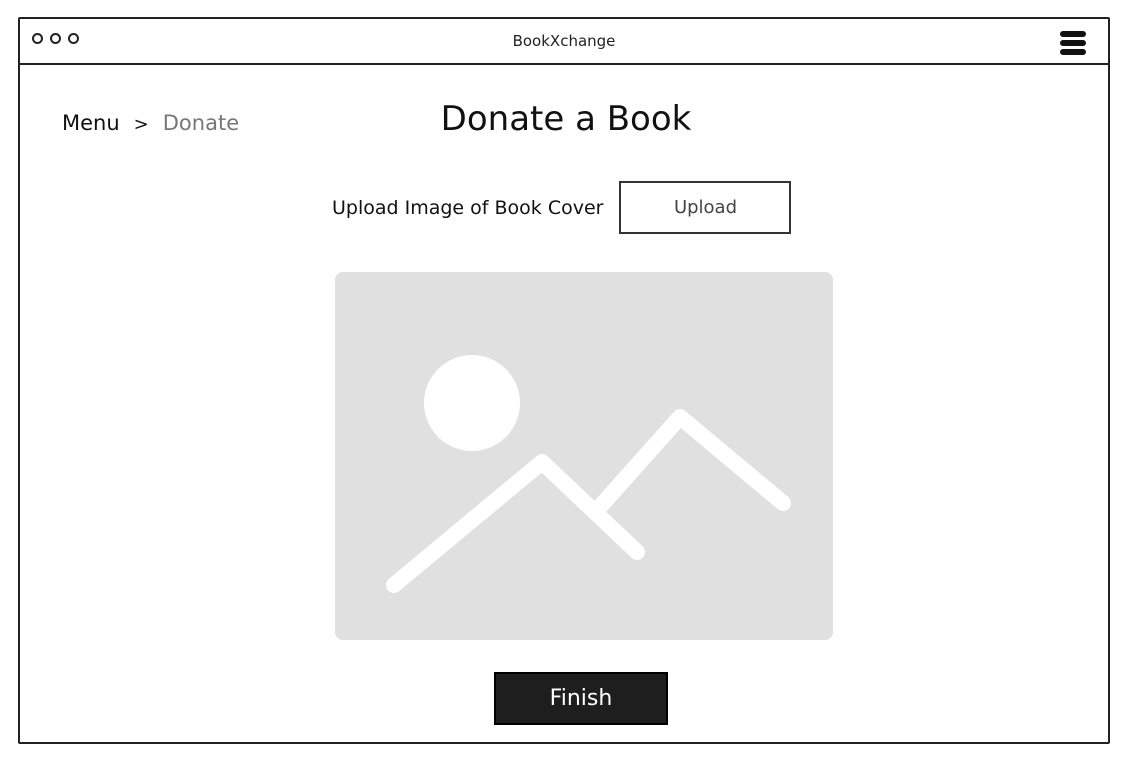 The width and height of the screenshot is (1124, 761). I want to click on upload-button: Upload, so click(705, 207).